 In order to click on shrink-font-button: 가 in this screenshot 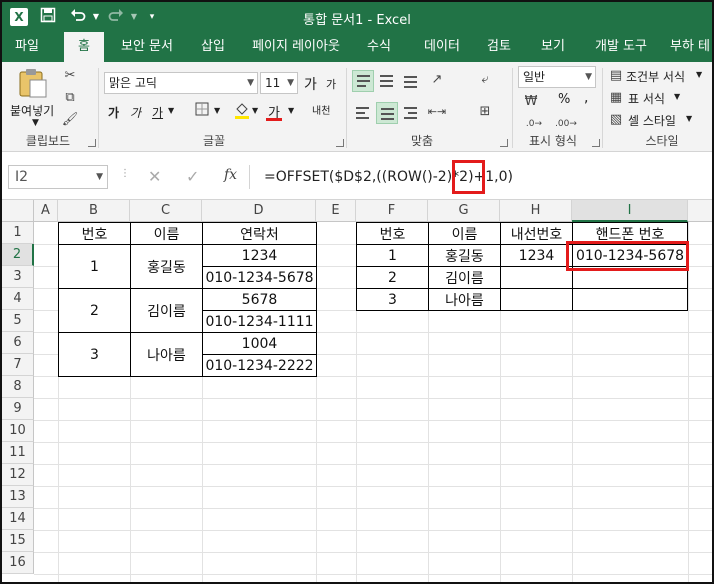, I will do `click(331, 84)`.